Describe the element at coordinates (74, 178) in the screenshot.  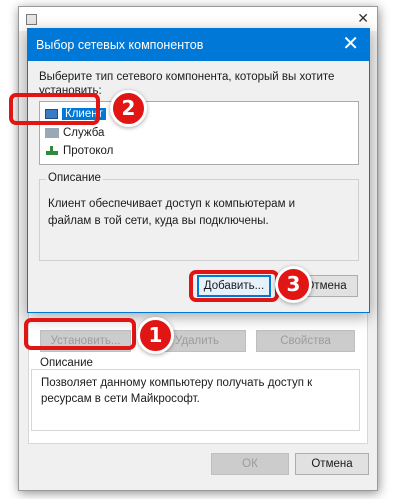
I see `description-legend: Описание` at that location.